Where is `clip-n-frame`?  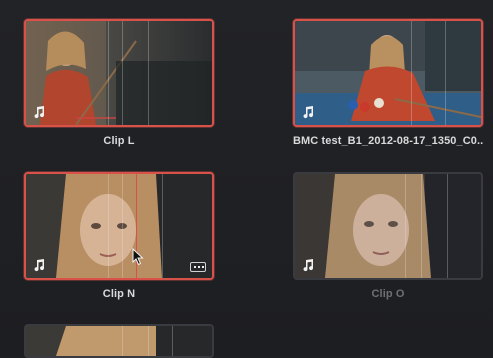 clip-n-frame is located at coordinates (119, 226).